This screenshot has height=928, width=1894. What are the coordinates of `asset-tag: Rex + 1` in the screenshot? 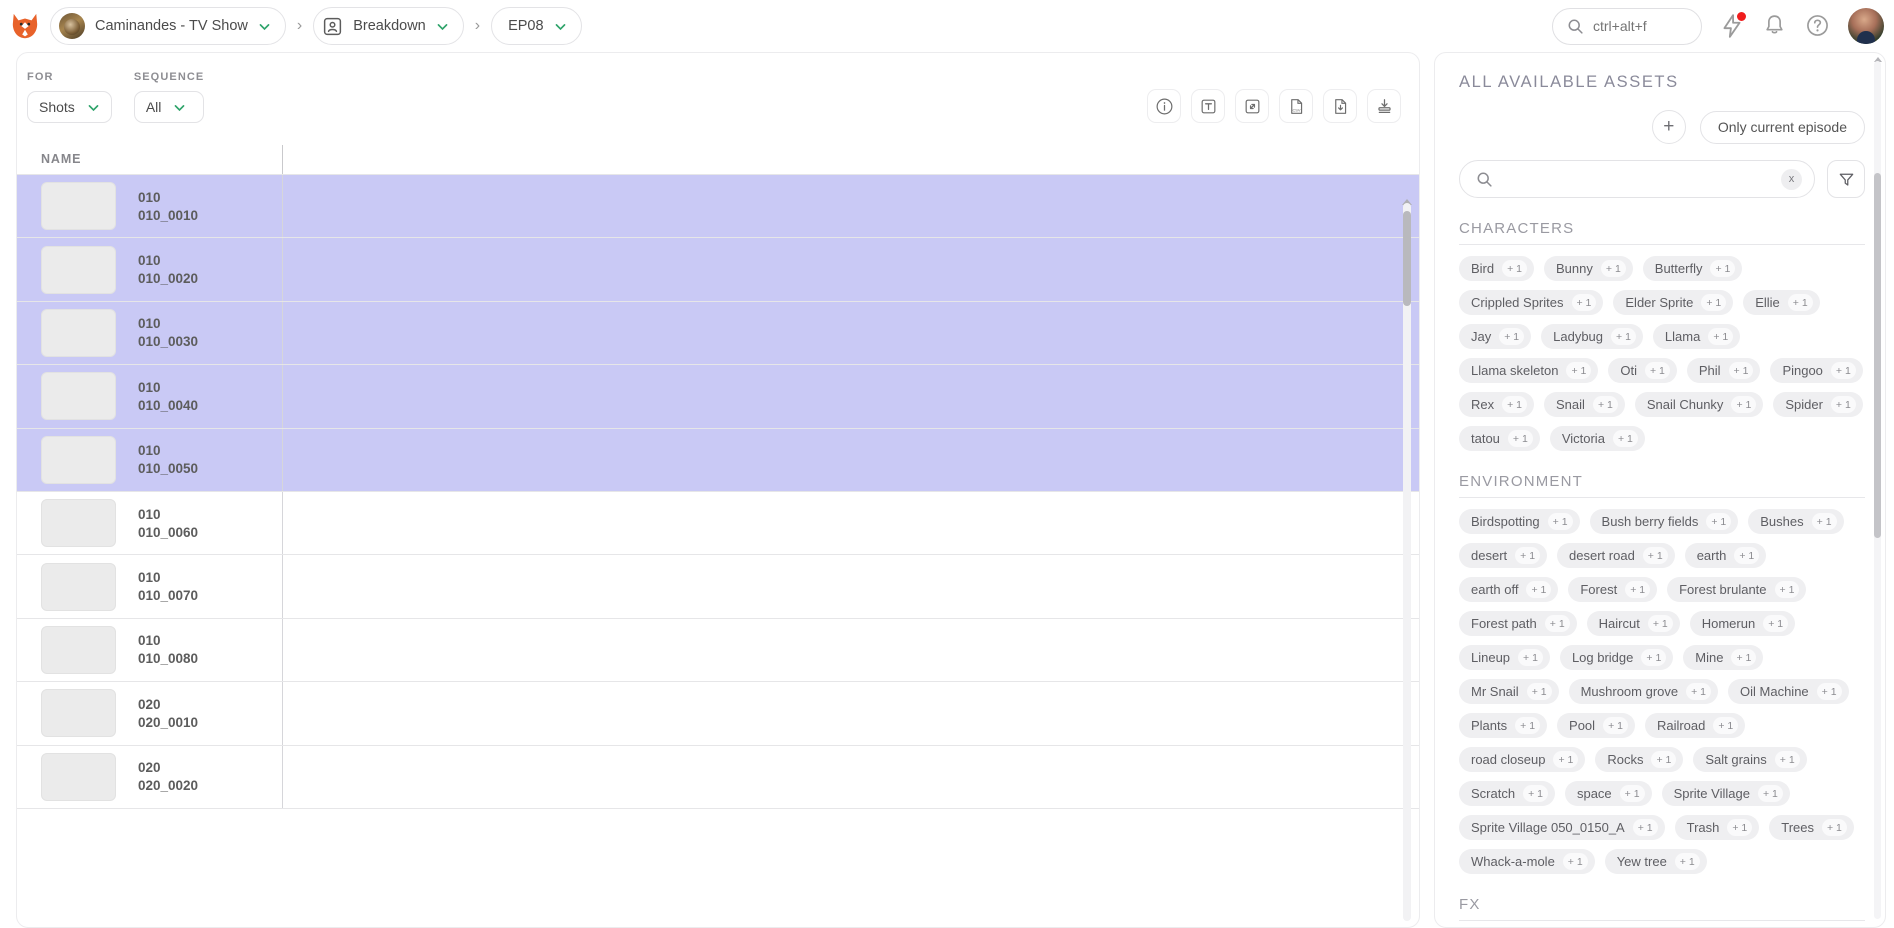 It's located at (1497, 404).